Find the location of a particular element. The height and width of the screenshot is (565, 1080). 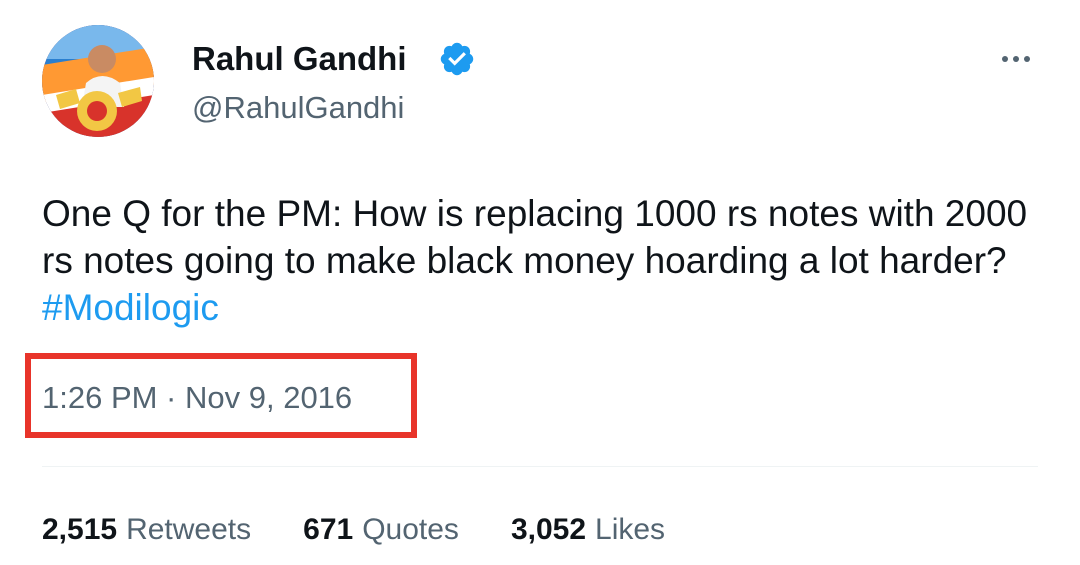

author-handle: @RahulGandhi is located at coordinates (298, 108).